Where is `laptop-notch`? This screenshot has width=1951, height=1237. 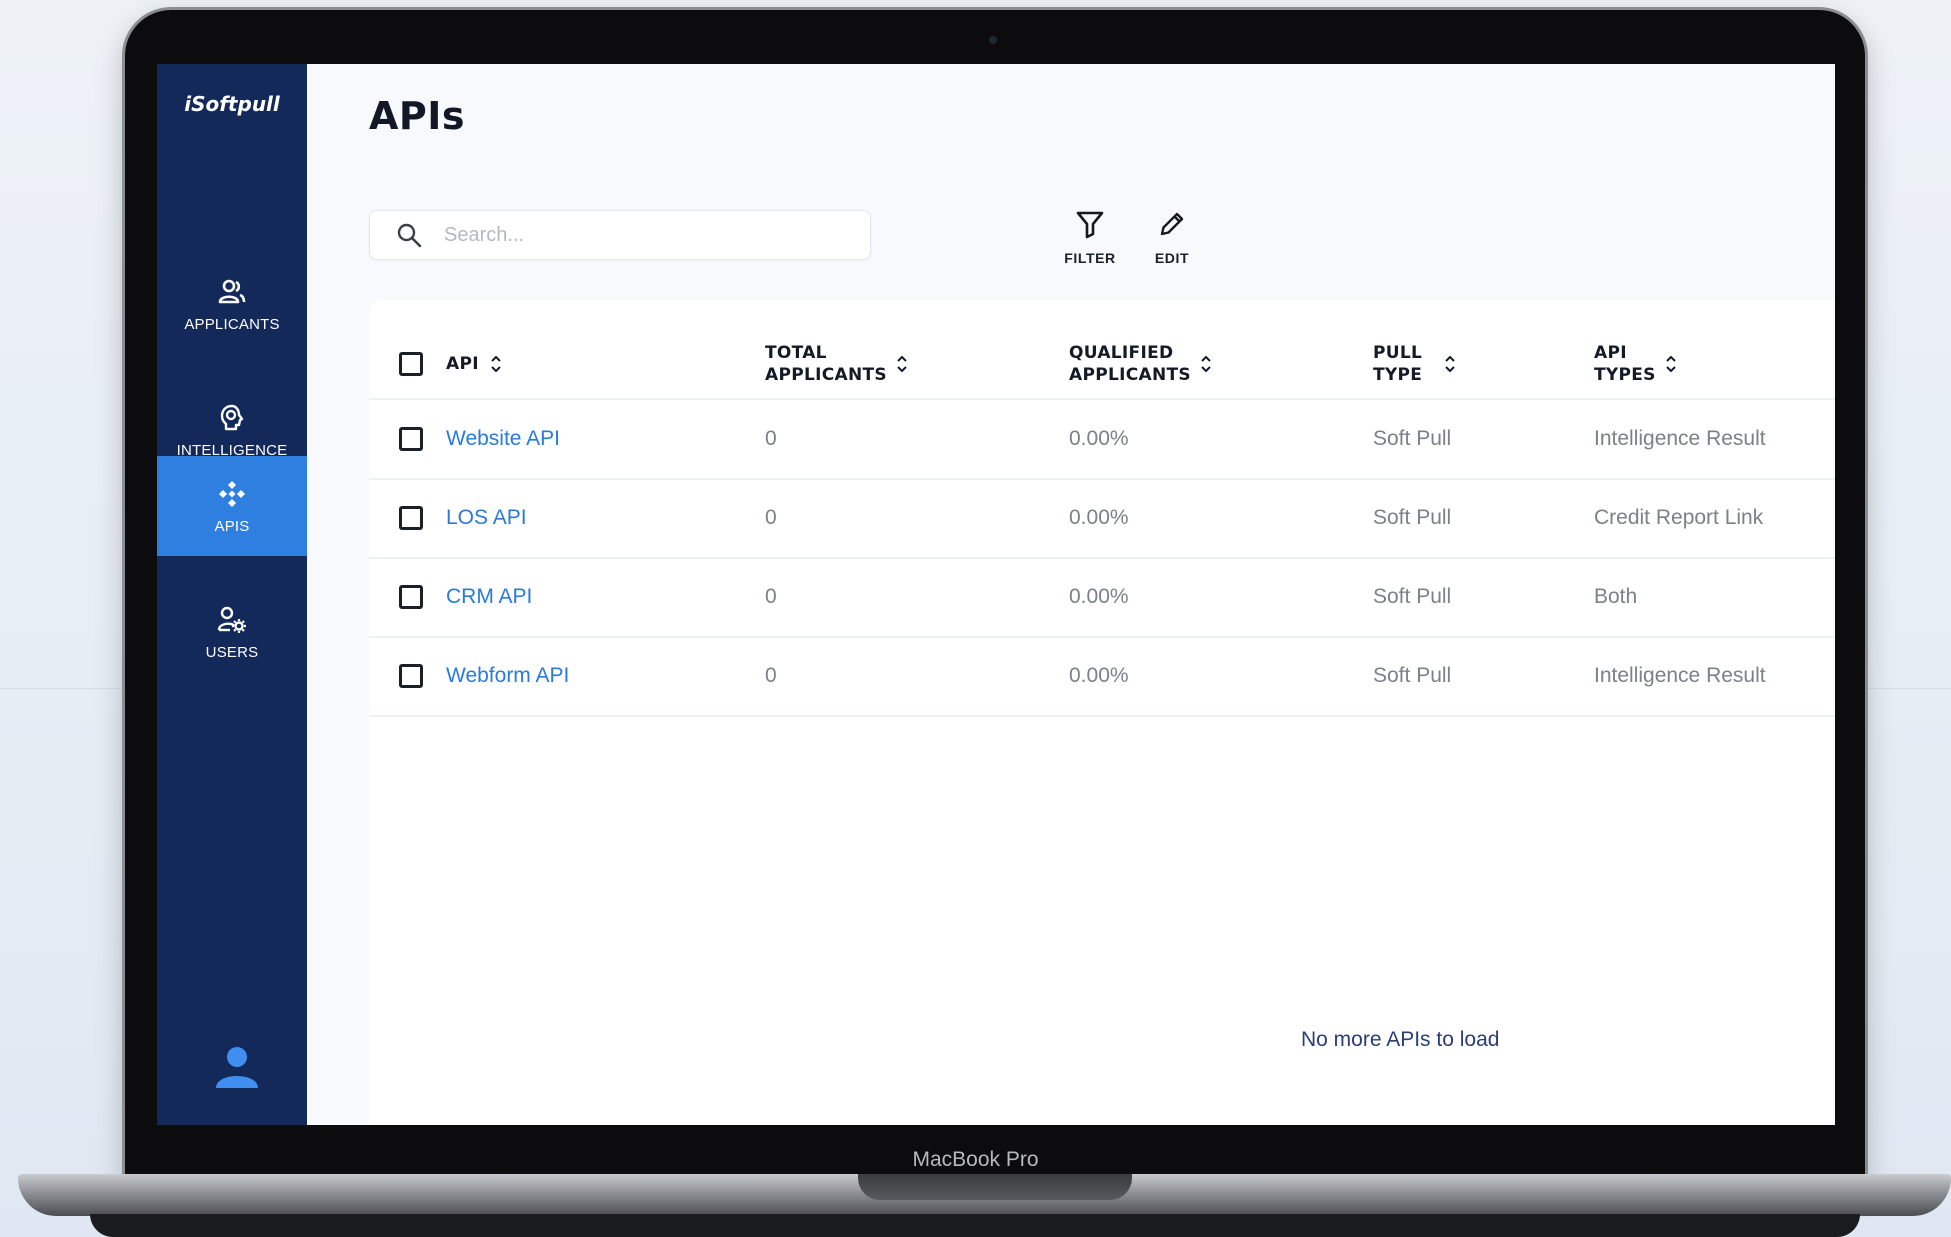
laptop-notch is located at coordinates (995, 1187).